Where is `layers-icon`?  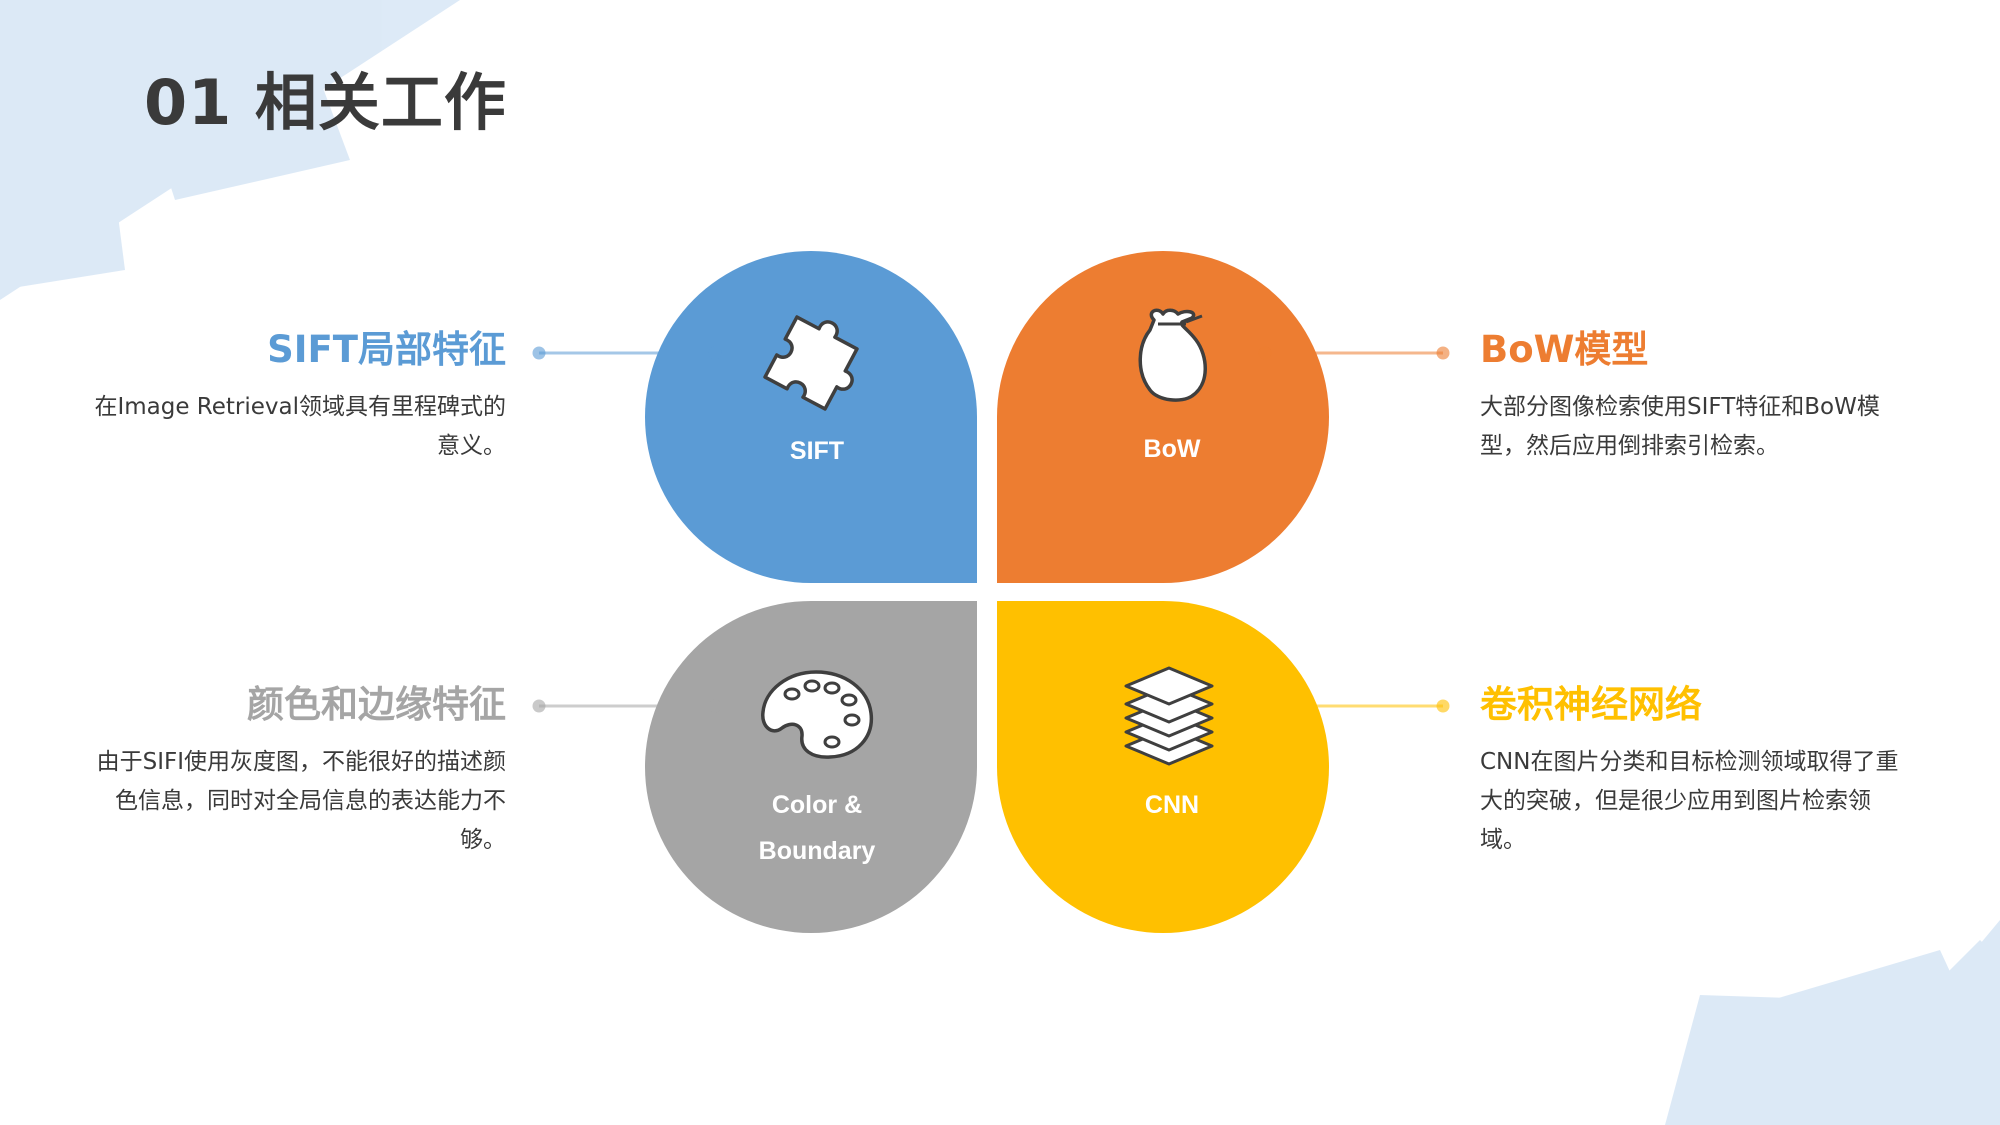 layers-icon is located at coordinates (1169, 716).